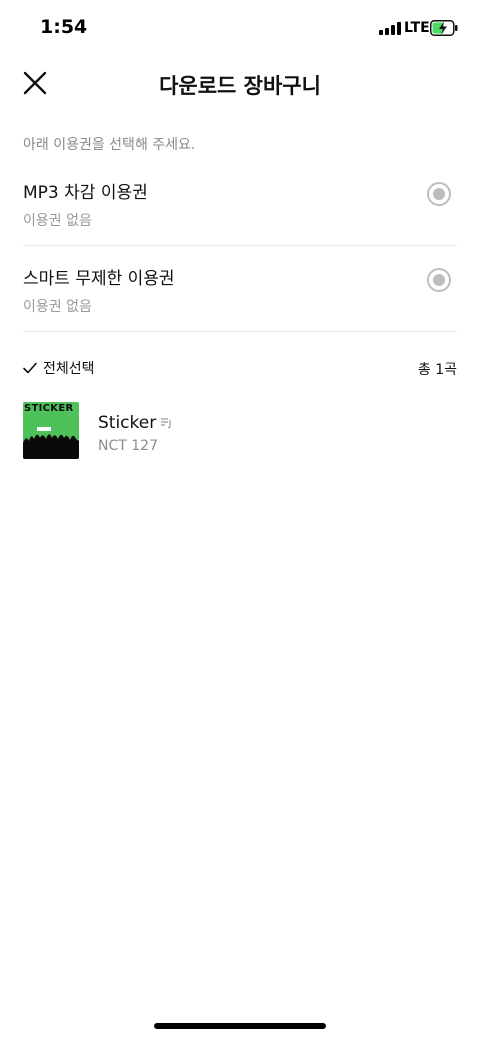 Image resolution: width=480 pixels, height=1039 pixels. What do you see at coordinates (240, 221) in the screenshot?
I see `option-mp3-pass: MP3 차감 이용권 이용권 없음` at bounding box center [240, 221].